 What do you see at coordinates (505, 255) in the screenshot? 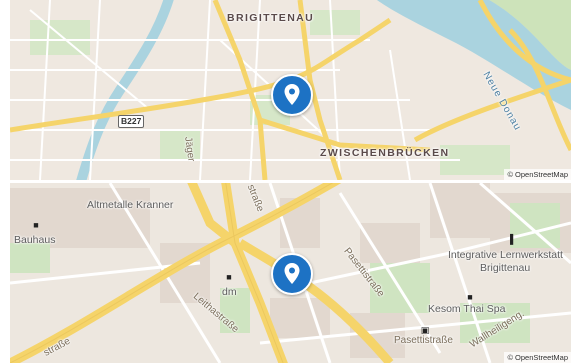
I see `poi-label-integrative-lernwerkstatt: Integrative Lernwerkstatt` at bounding box center [505, 255].